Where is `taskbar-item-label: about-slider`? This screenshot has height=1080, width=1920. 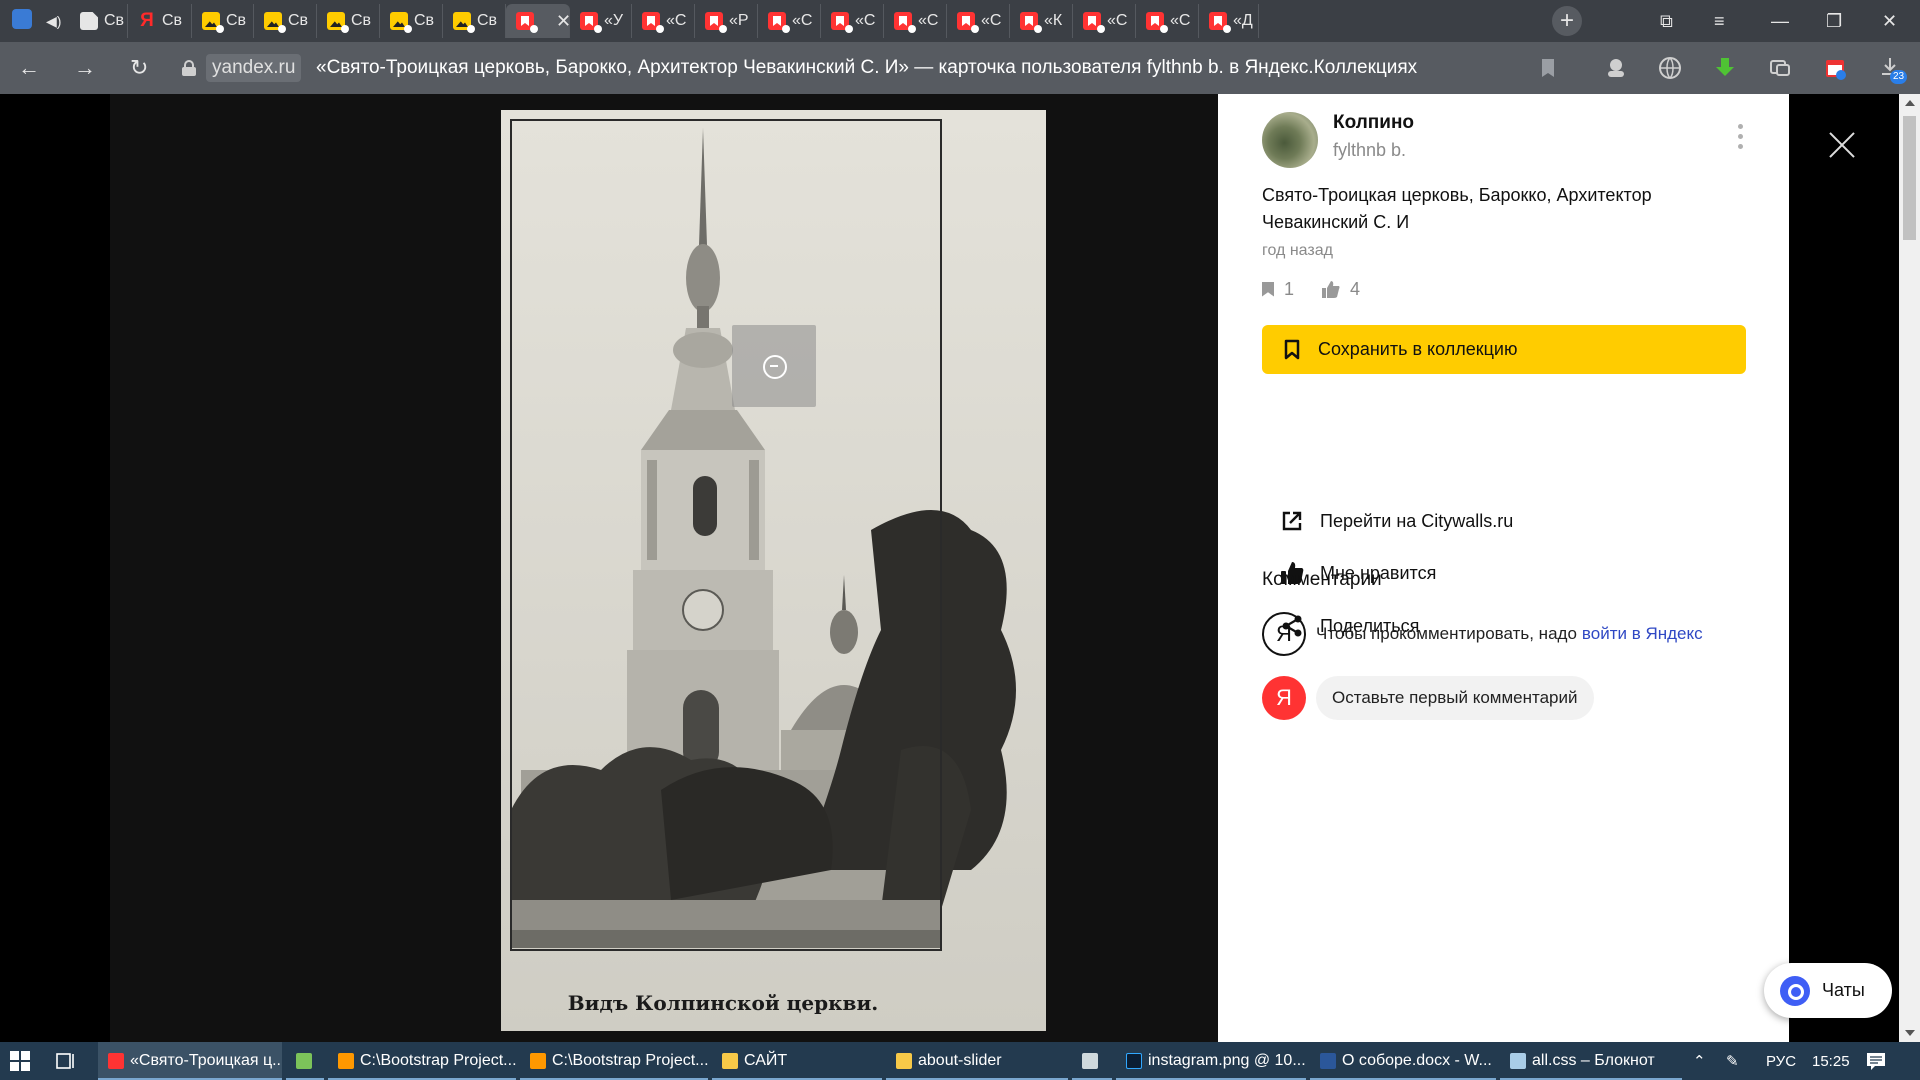 taskbar-item-label: about-slider is located at coordinates (960, 1060).